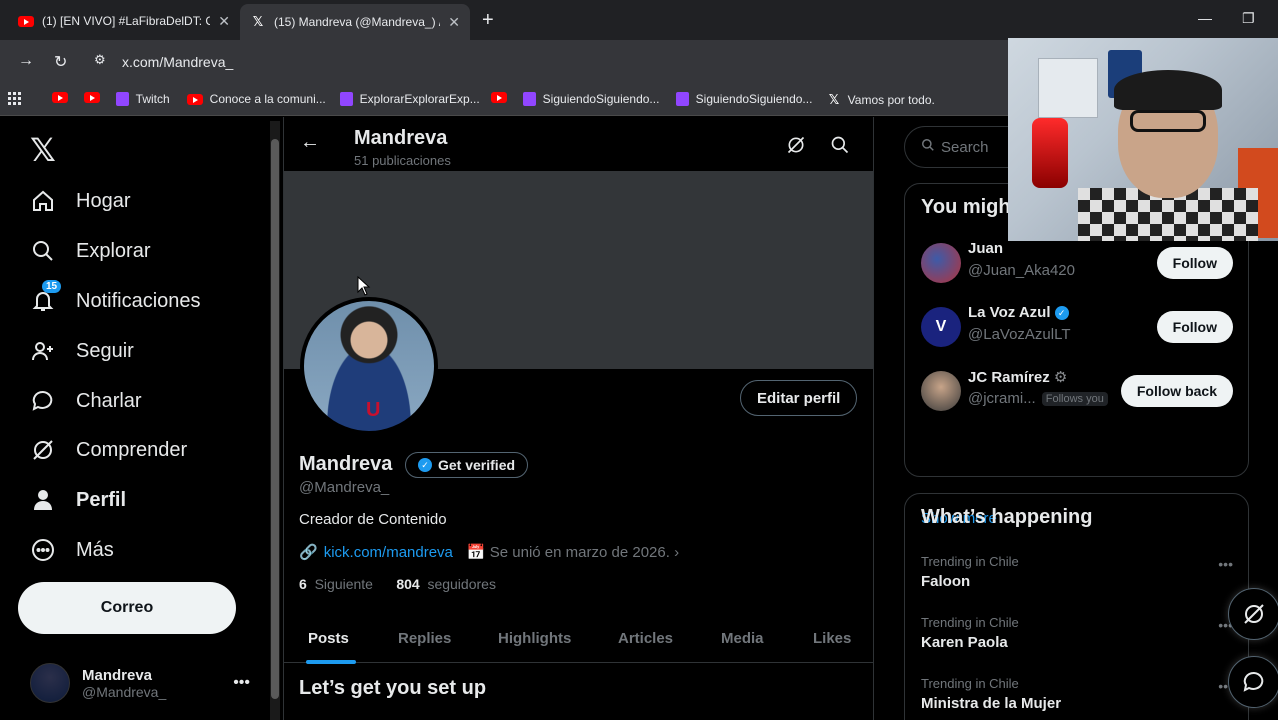 This screenshot has width=1278, height=720. I want to click on messages-floating-button, so click(1253, 682).